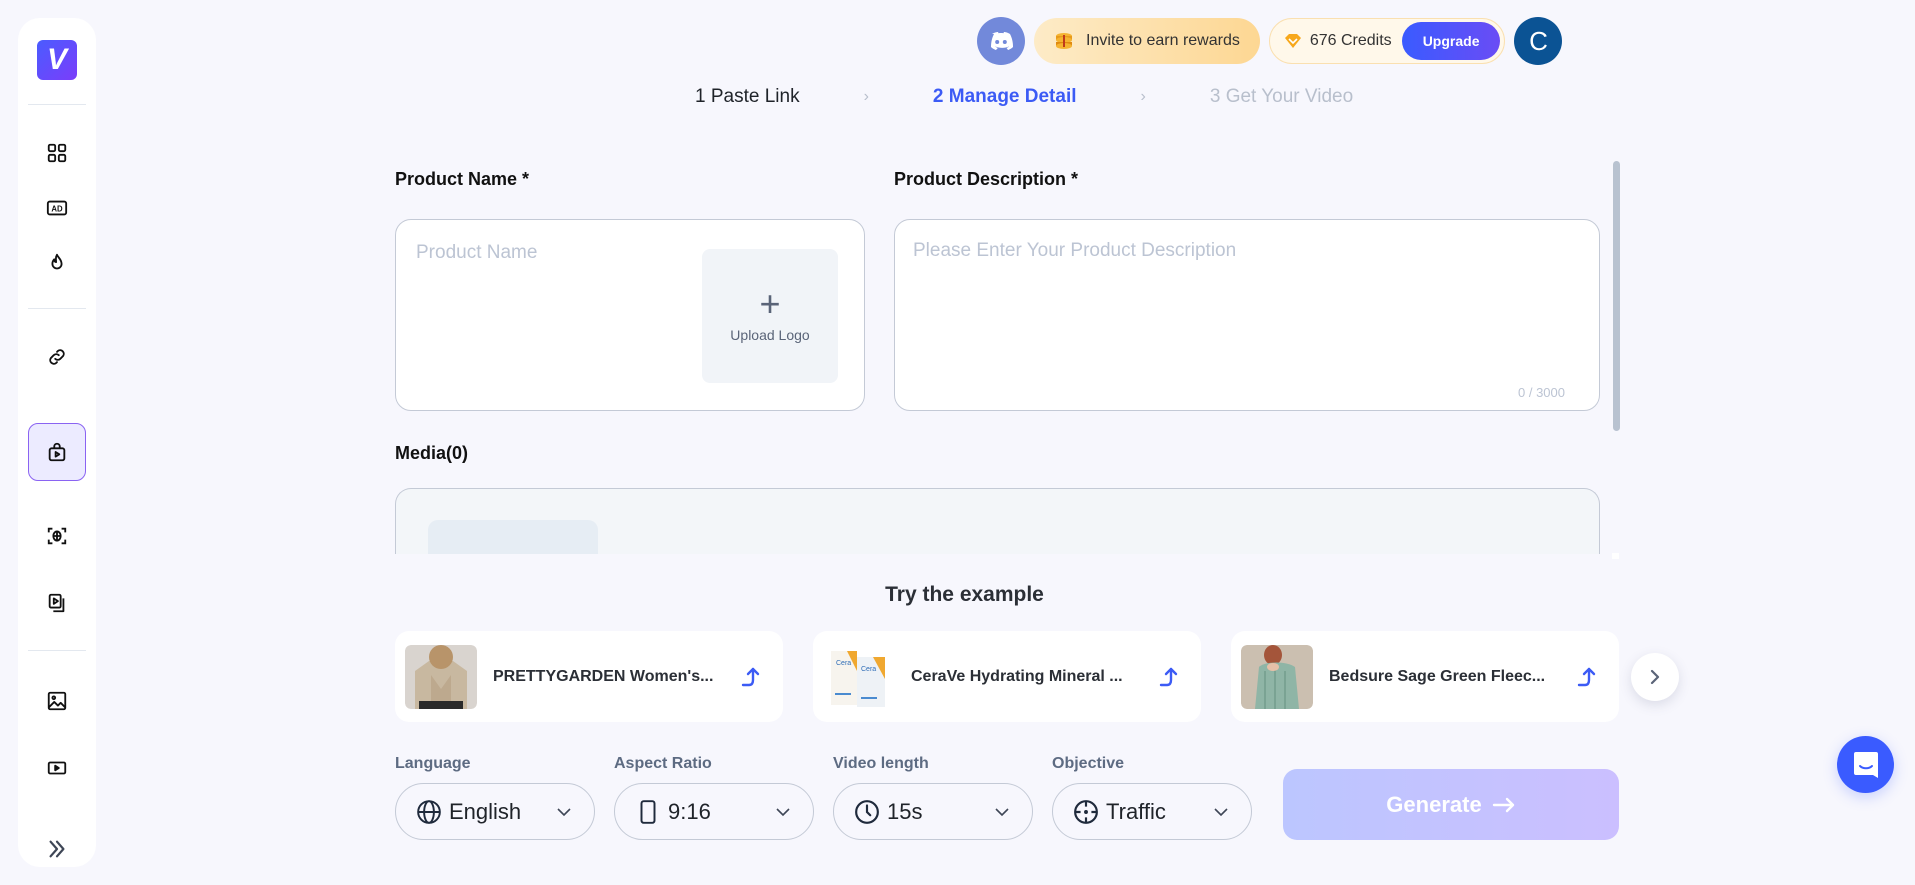 The width and height of the screenshot is (1915, 885). What do you see at coordinates (1163, 40) in the screenshot?
I see `invite-label: Invite to earn rewards` at bounding box center [1163, 40].